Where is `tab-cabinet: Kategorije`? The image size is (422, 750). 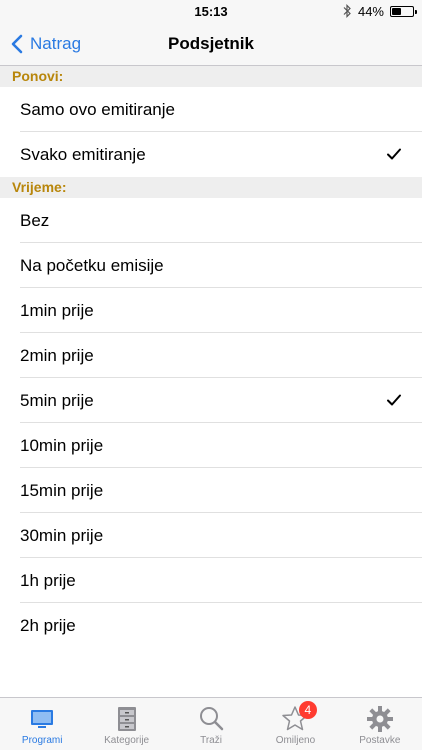 tab-cabinet: Kategorije is located at coordinates (126, 724).